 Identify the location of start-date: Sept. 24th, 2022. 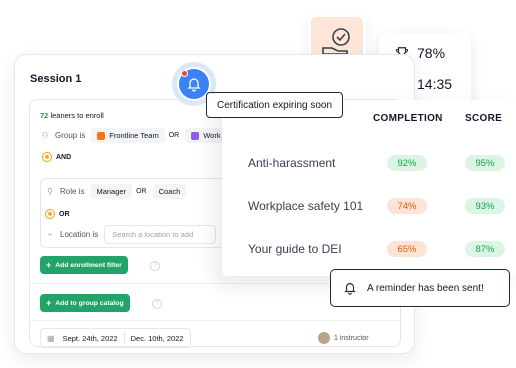
(90, 338).